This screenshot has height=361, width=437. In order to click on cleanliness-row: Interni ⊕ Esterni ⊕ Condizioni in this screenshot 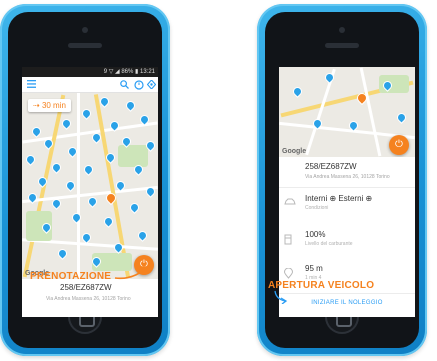, I will do `click(347, 206)`.